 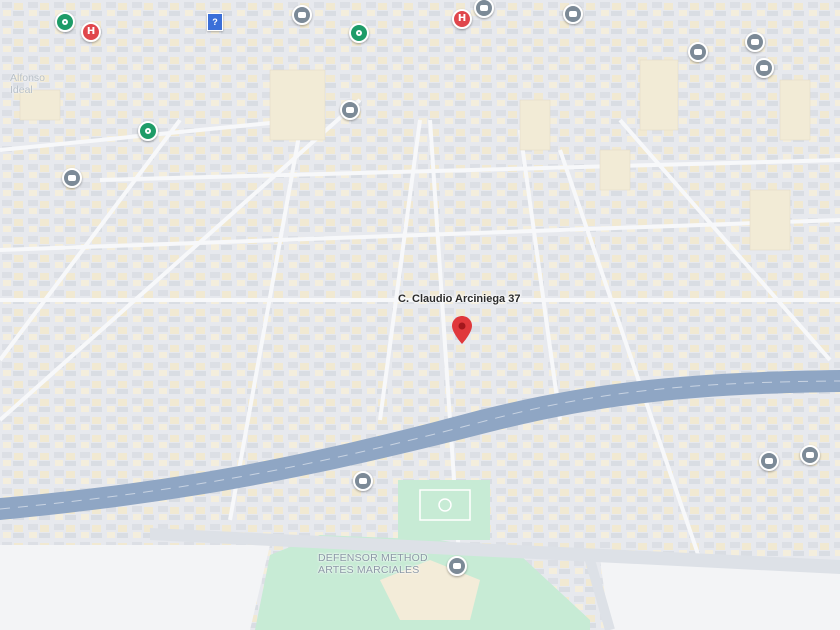 I want to click on location-pin-icon, so click(x=462, y=330).